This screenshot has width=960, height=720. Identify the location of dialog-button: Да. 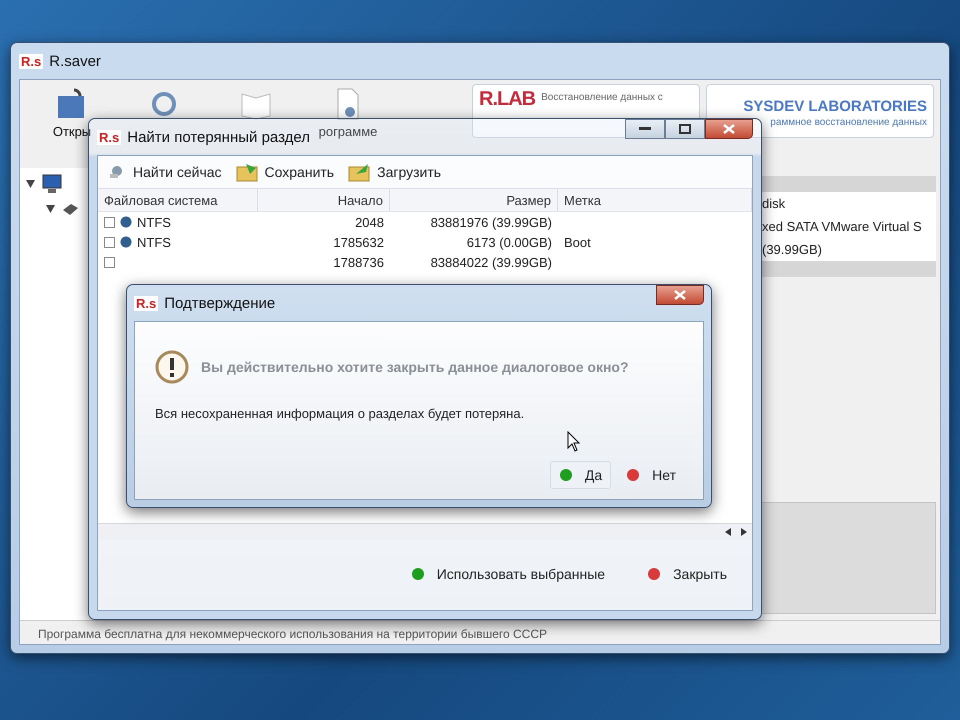
(581, 475).